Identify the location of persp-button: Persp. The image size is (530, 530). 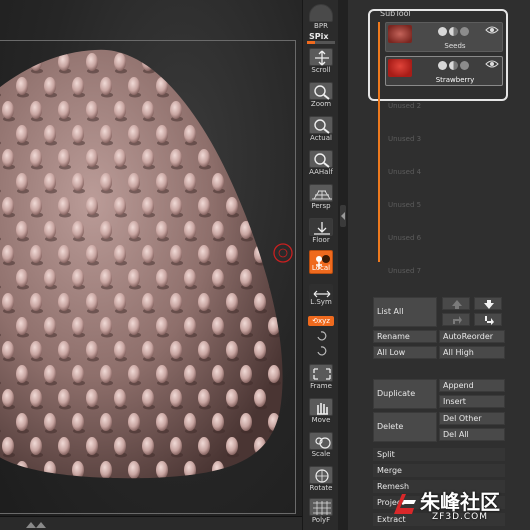
(321, 199).